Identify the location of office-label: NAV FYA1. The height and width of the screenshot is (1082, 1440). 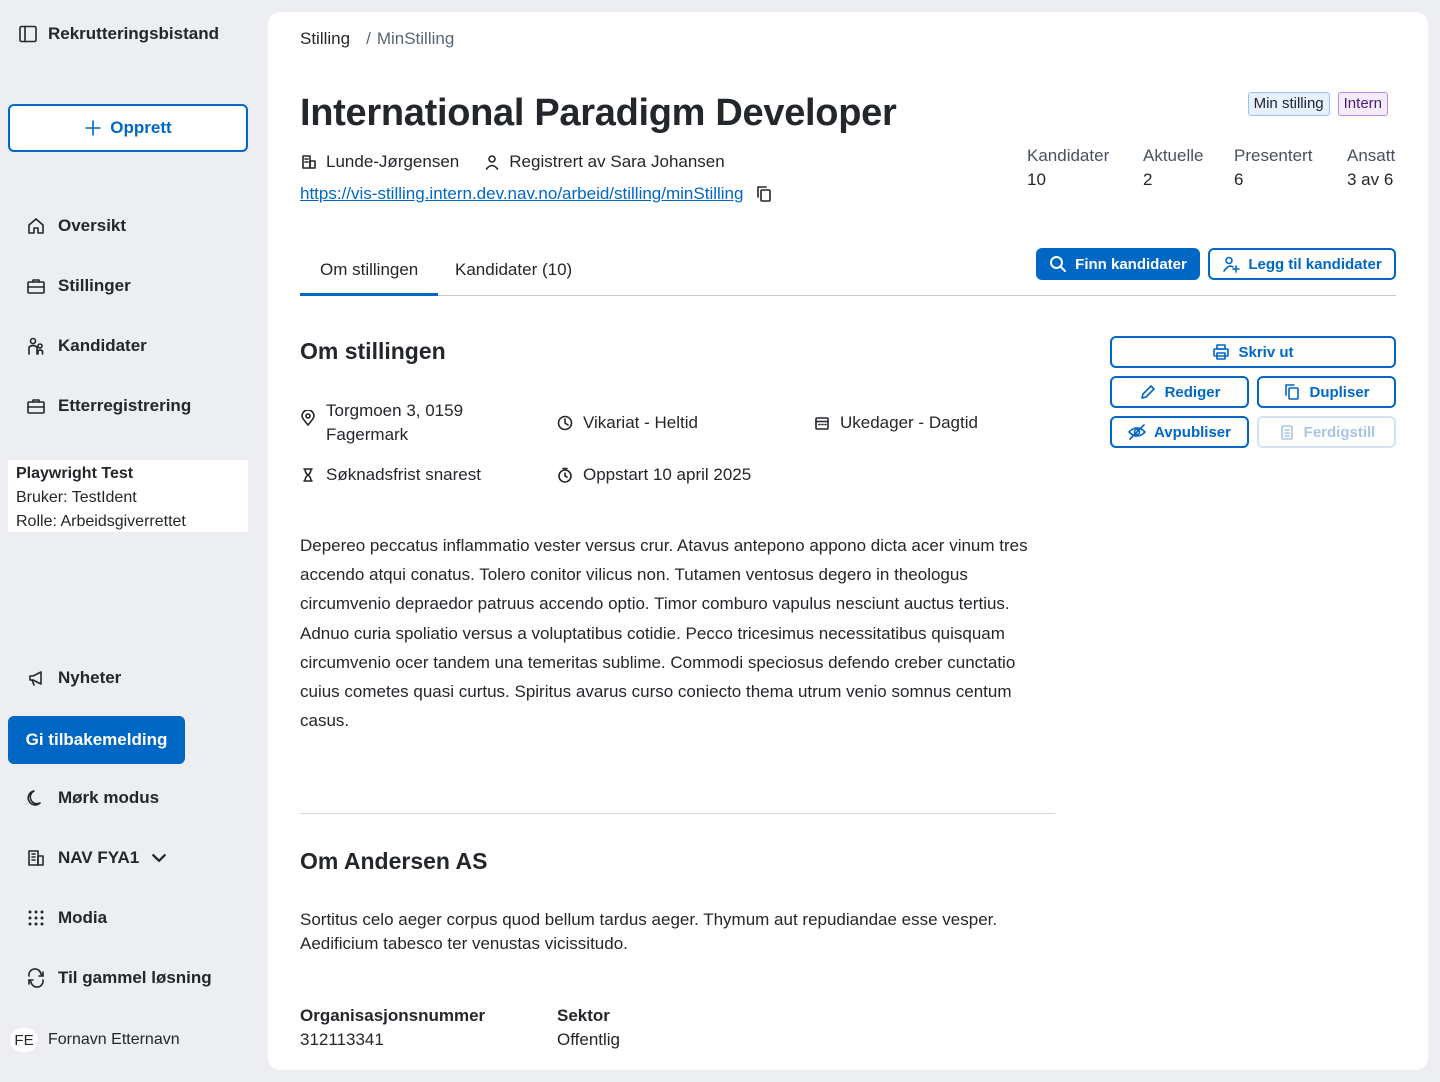
(99, 857).